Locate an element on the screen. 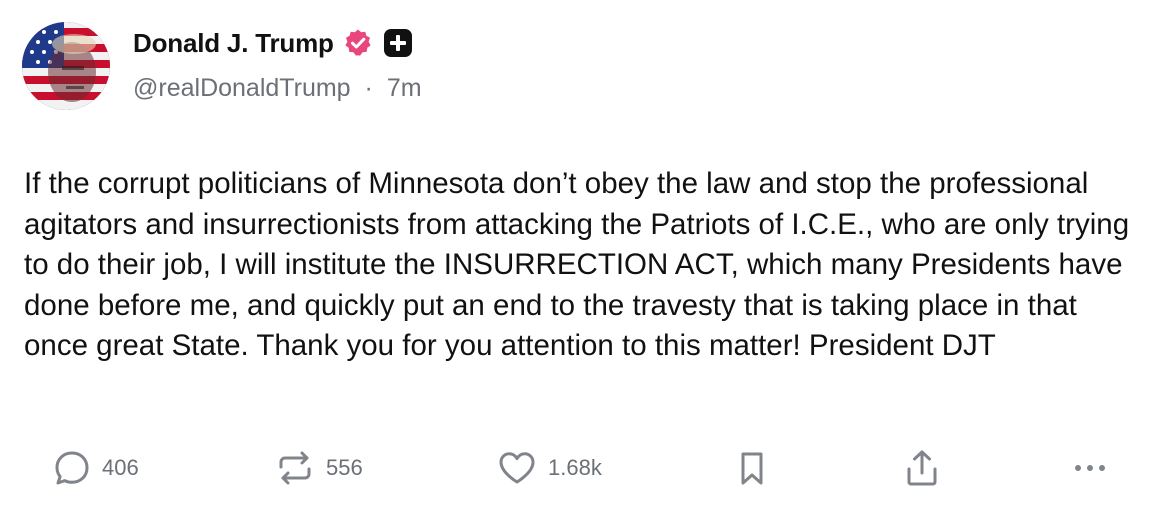 This screenshot has width=1156, height=524. author-handle-row: @realDonaldTrump · 7m is located at coordinates (277, 88).